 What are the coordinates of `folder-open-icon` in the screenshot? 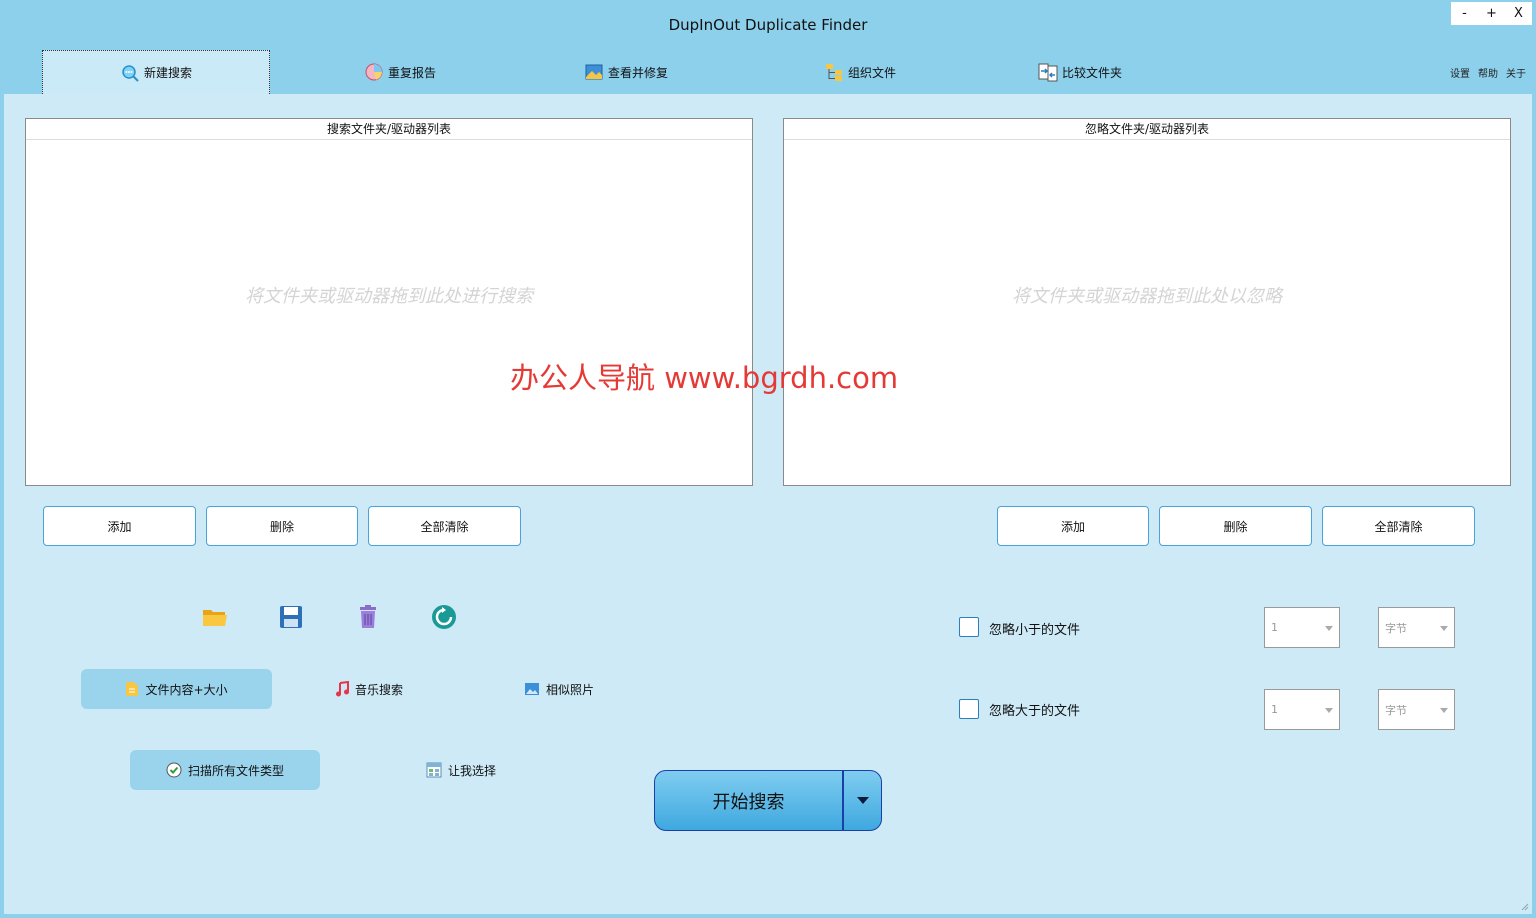 It's located at (215, 618).